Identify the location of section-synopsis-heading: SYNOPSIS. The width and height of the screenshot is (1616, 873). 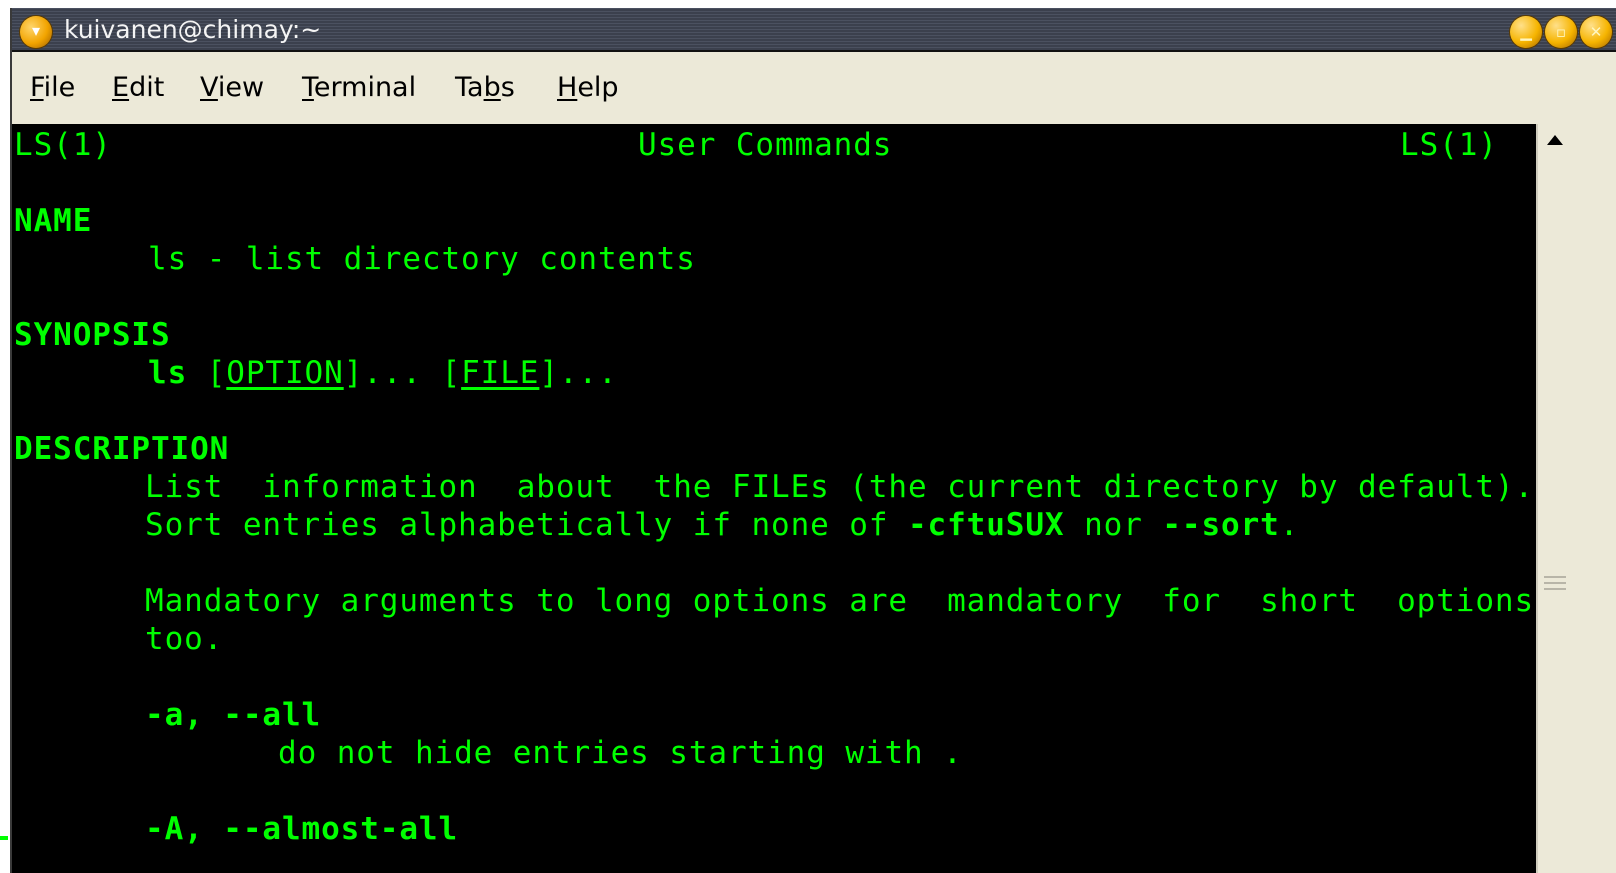
(92, 335).